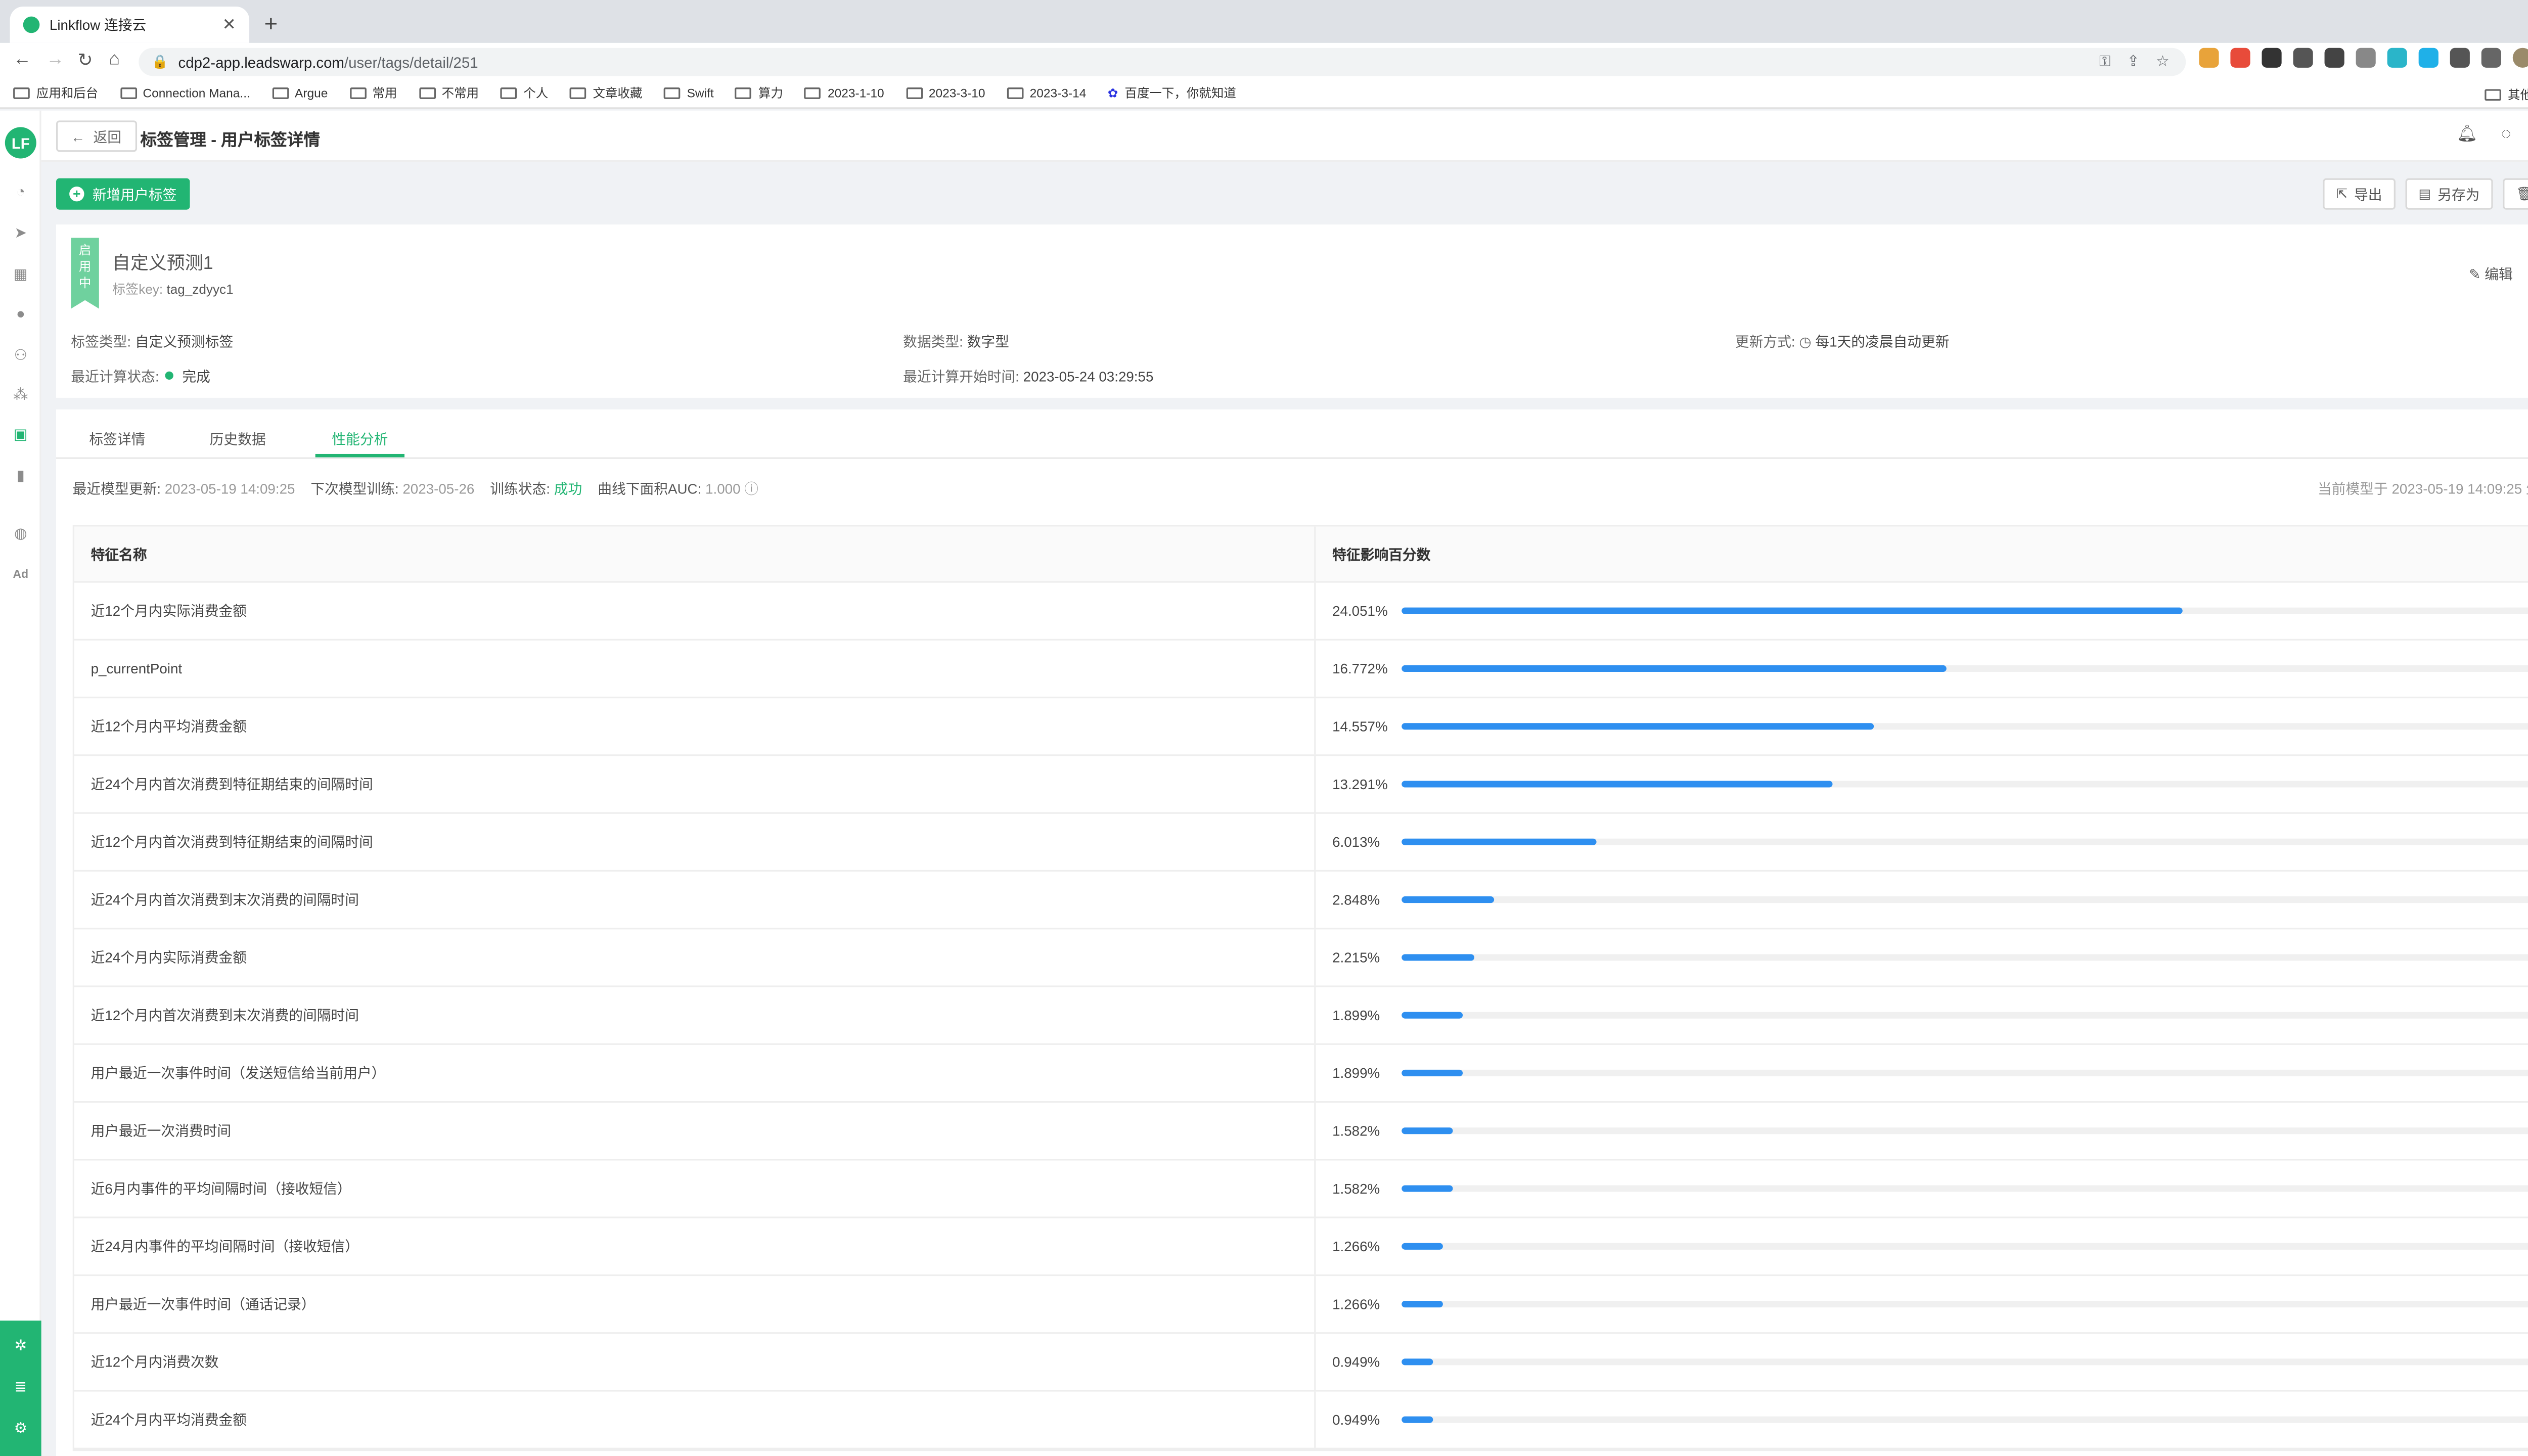 The height and width of the screenshot is (1456, 2528). Describe the element at coordinates (1922, 1189) in the screenshot. I see `feature-influence-cell: 1.582%` at that location.